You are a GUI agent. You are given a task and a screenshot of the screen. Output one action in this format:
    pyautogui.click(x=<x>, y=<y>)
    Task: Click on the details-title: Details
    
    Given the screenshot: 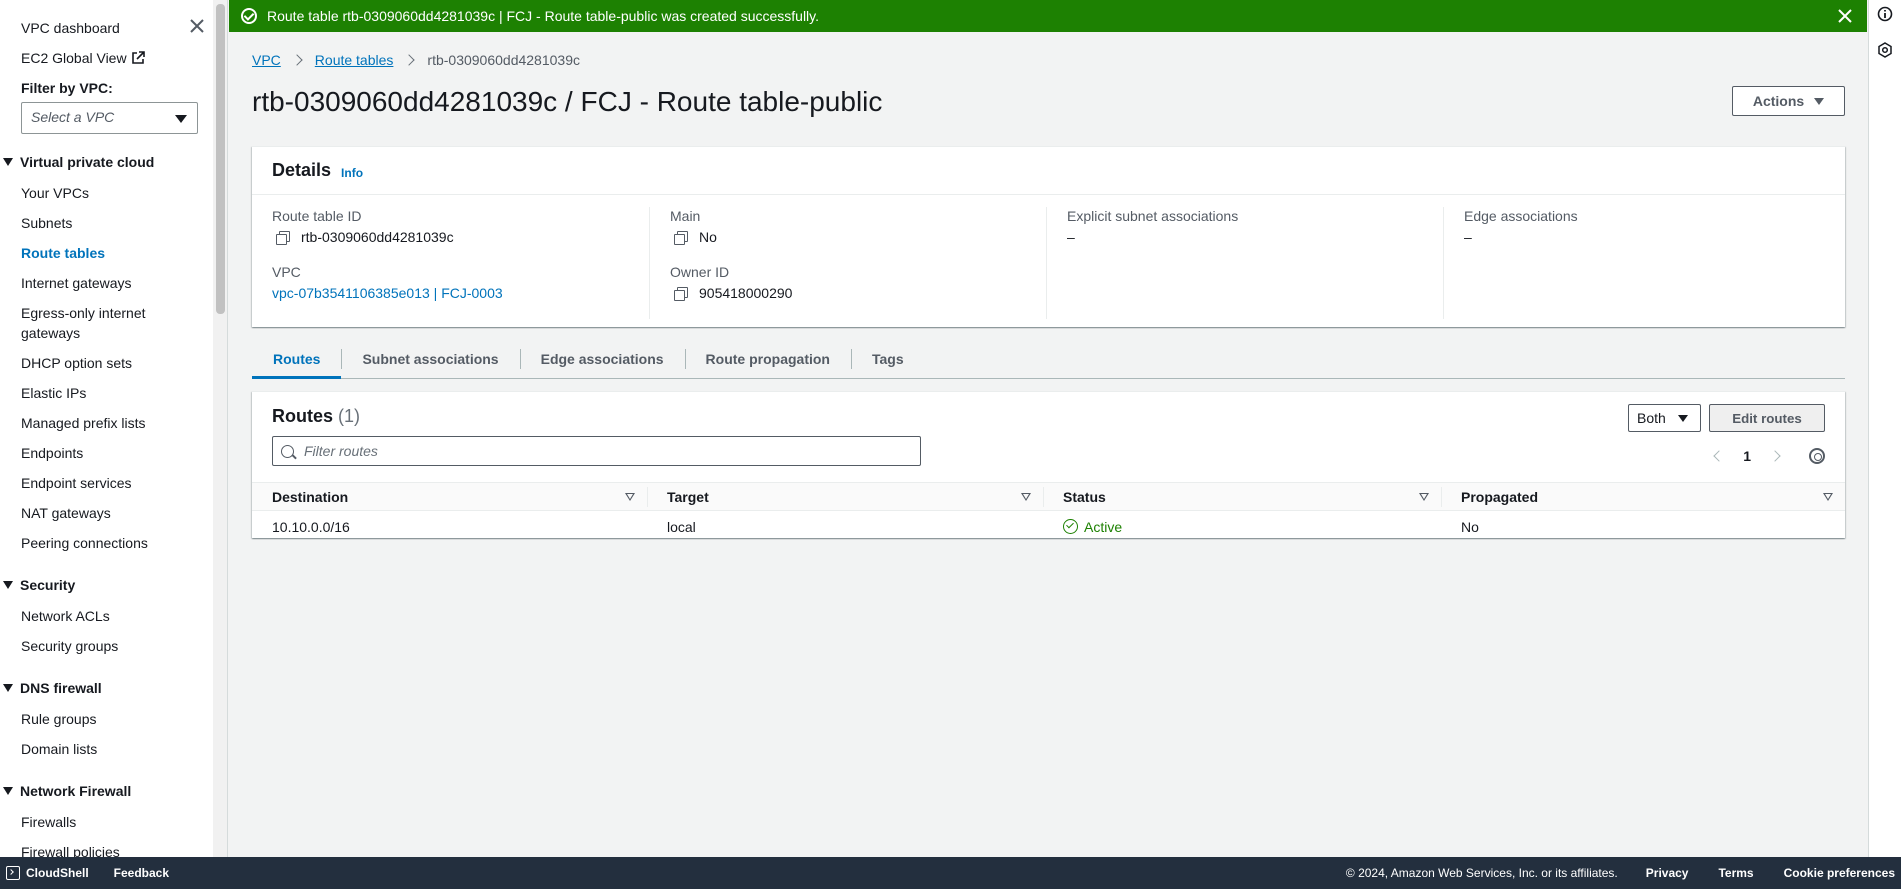 What is the action you would take?
    pyautogui.click(x=302, y=170)
    